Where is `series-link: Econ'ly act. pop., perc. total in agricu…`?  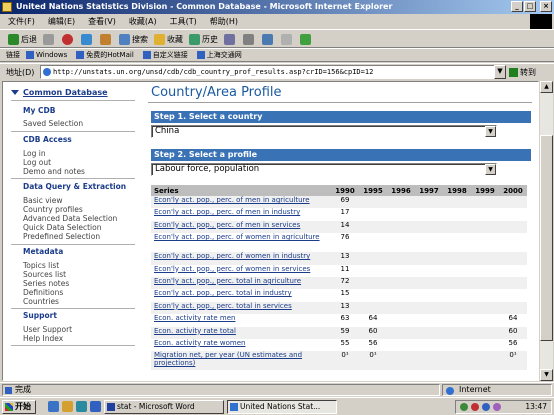 series-link: Econ'ly act. pop., perc. total in agricu… is located at coordinates (241, 283).